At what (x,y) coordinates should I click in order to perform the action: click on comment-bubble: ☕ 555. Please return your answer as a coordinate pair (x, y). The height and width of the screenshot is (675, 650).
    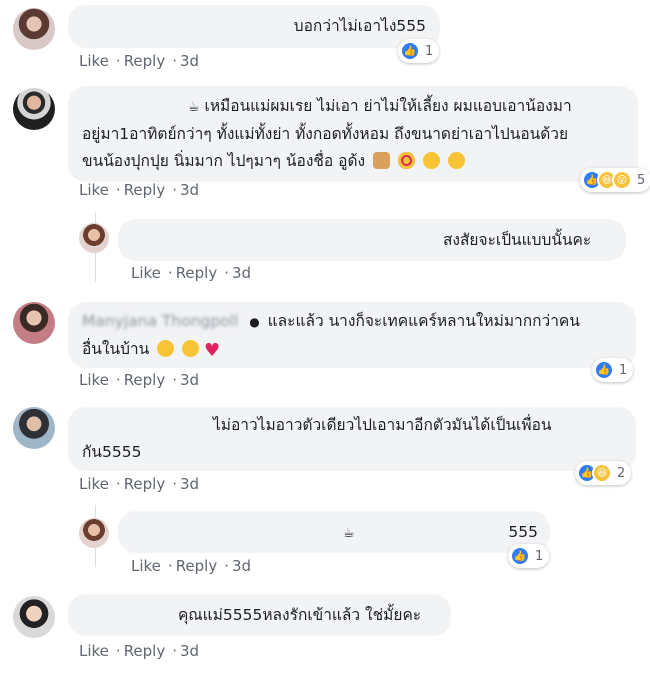
    Looking at the image, I should click on (334, 532).